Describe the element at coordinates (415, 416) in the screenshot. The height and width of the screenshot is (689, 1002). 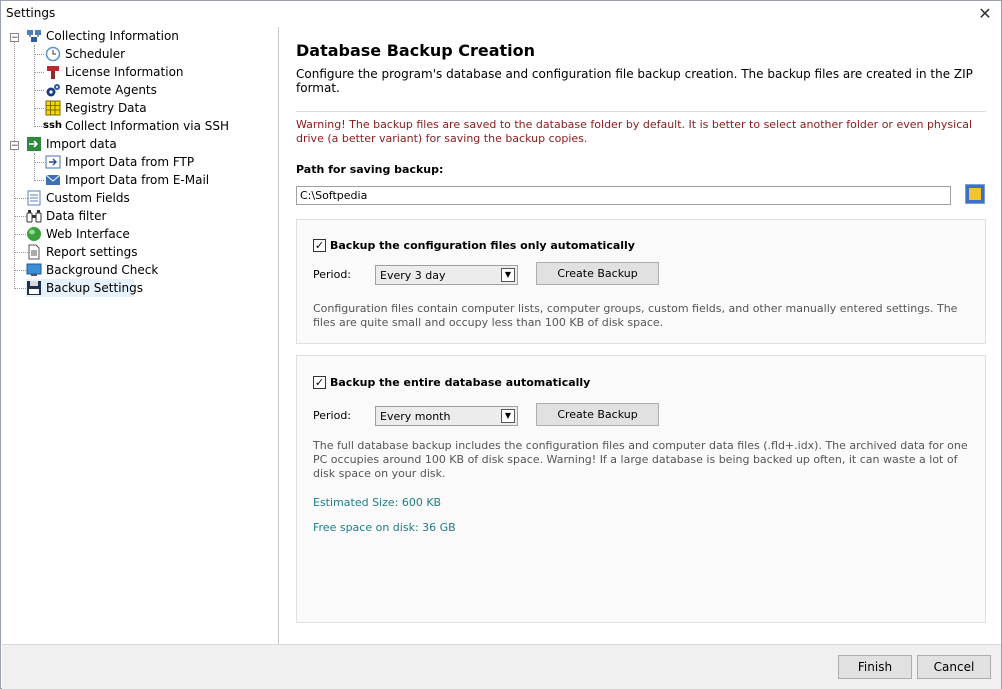
I see `select-value: Every month` at that location.